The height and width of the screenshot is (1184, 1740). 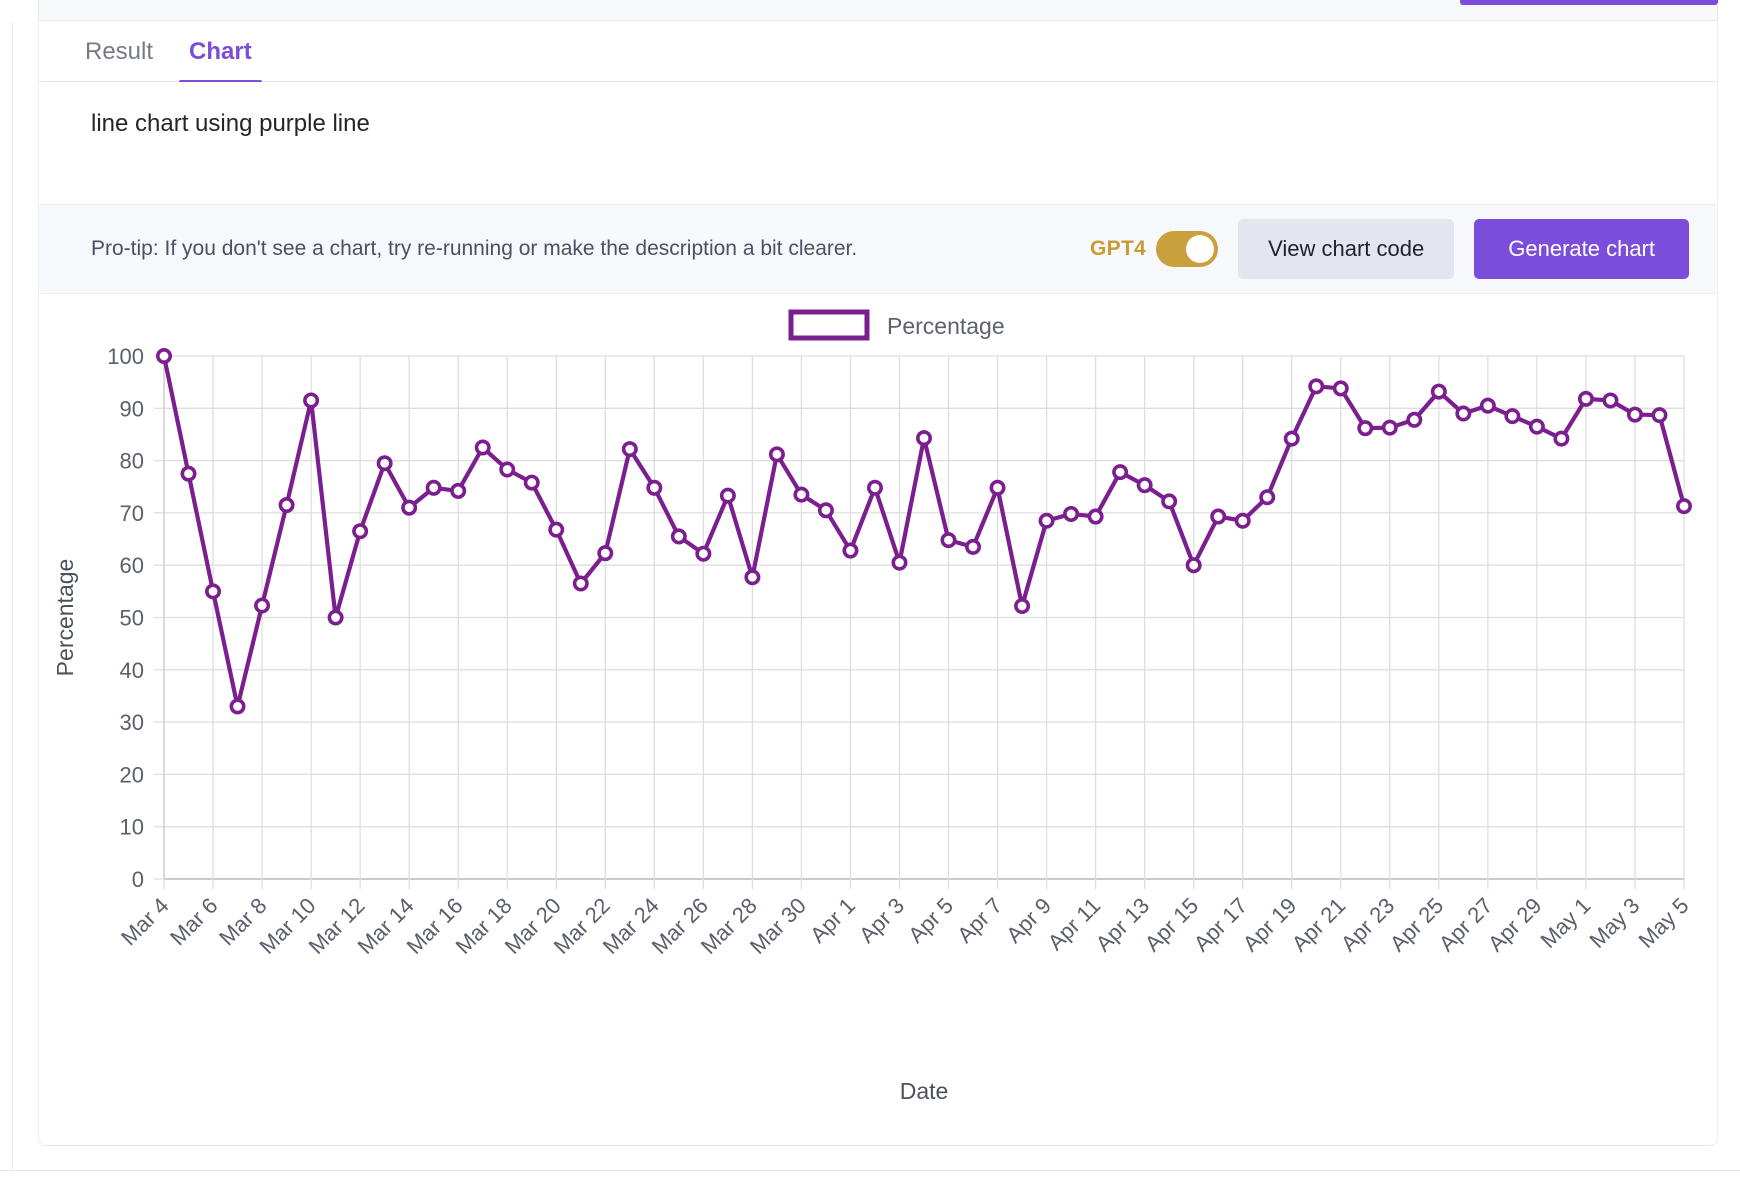 What do you see at coordinates (1614, 923) in the screenshot?
I see `x-tick-label: May 3` at bounding box center [1614, 923].